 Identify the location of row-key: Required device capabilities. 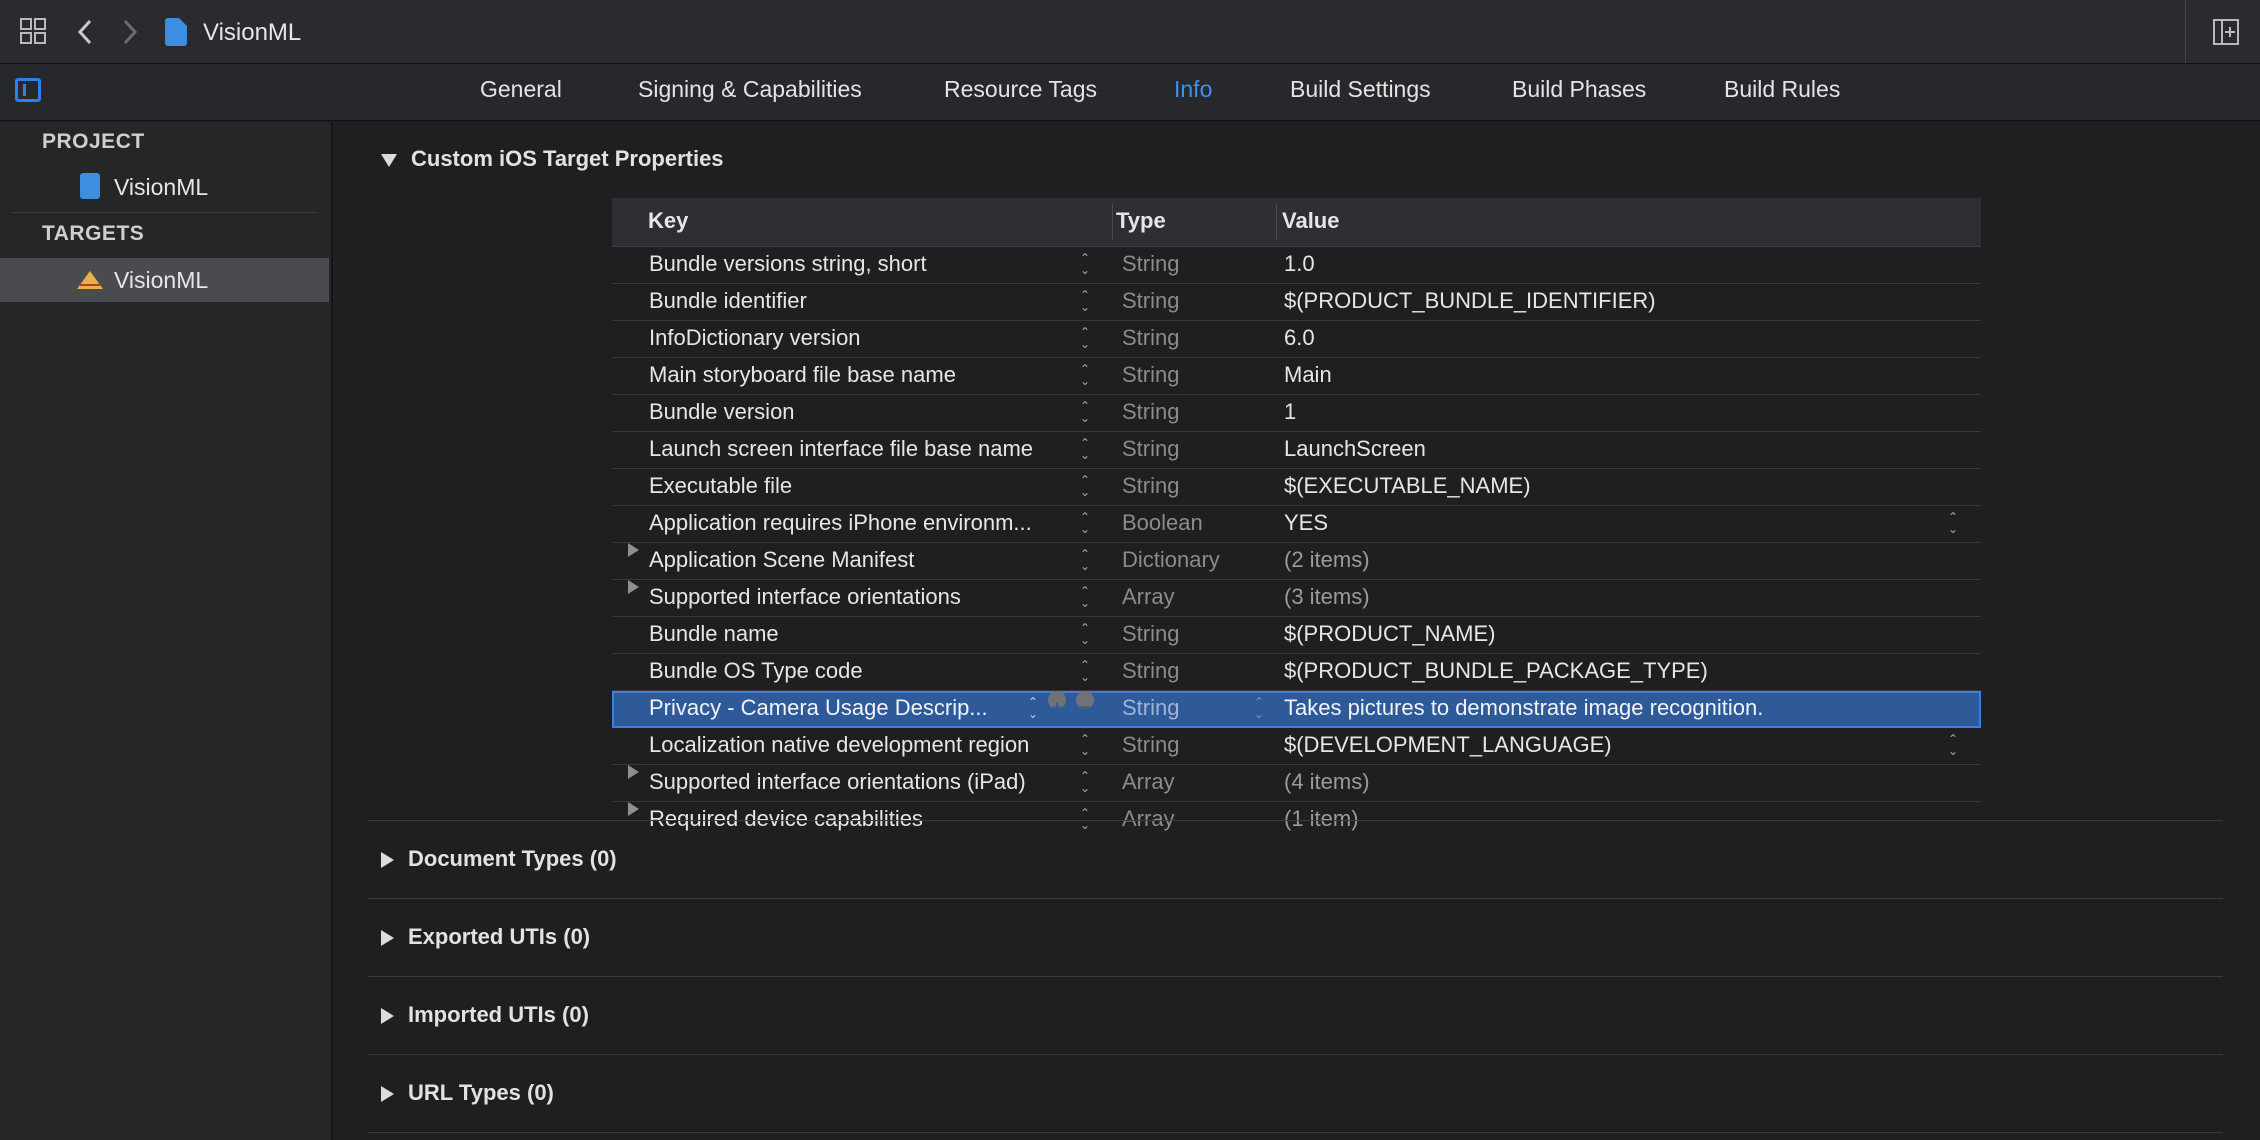
(786, 818).